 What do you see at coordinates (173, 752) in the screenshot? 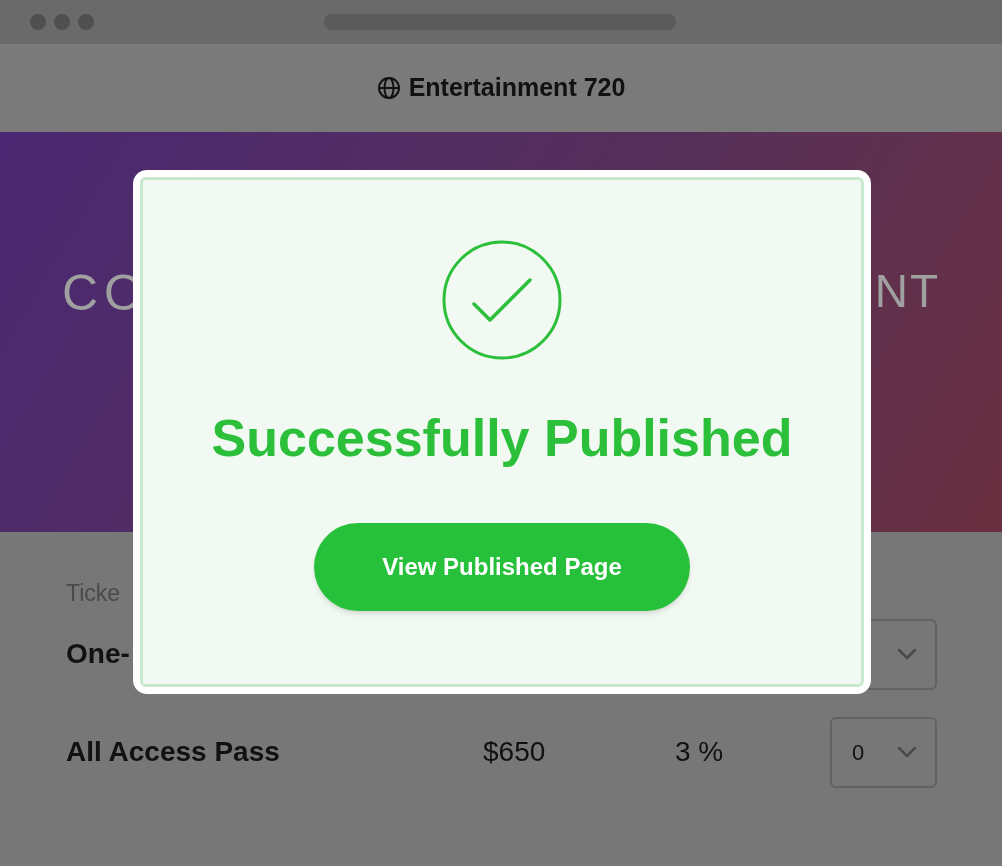
I see `ticket-name: All Access Pass` at bounding box center [173, 752].